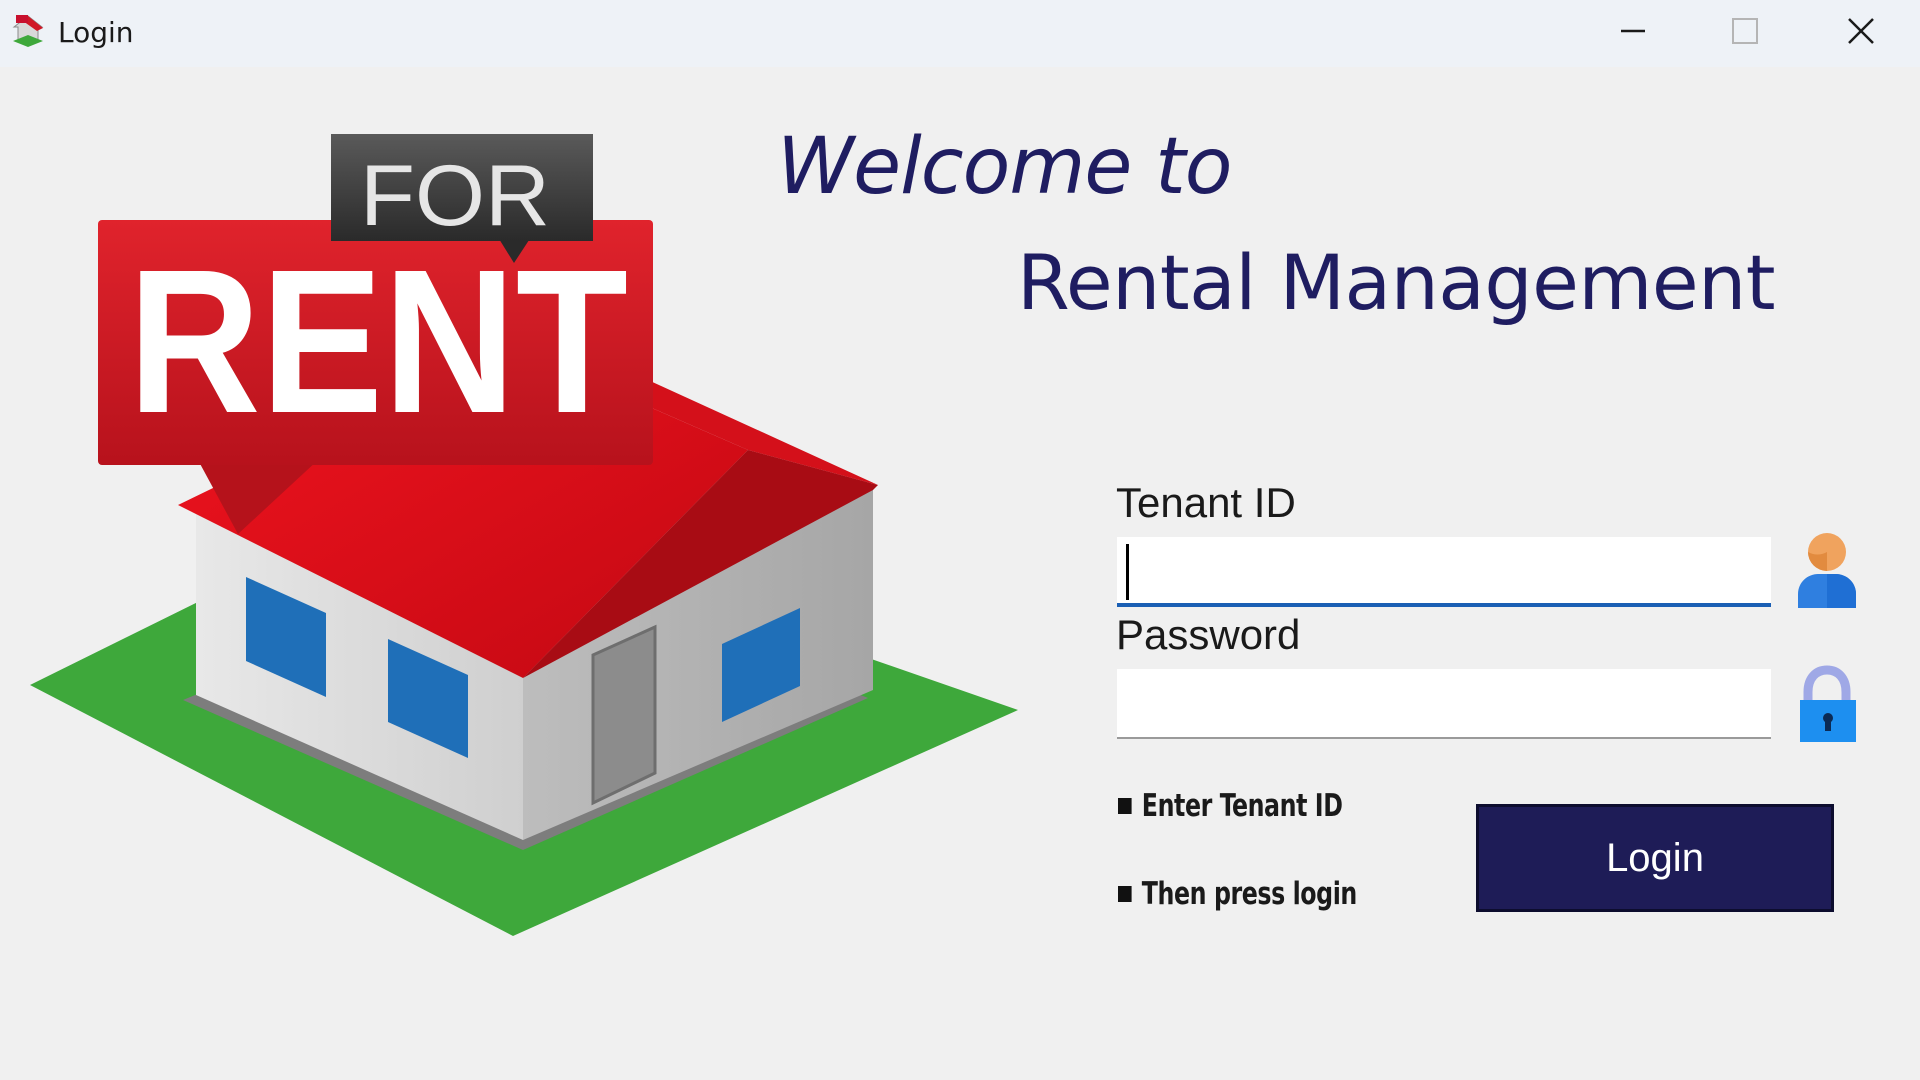  What do you see at coordinates (1396, 282) in the screenshot?
I see `app-name-heading: Rental Management` at bounding box center [1396, 282].